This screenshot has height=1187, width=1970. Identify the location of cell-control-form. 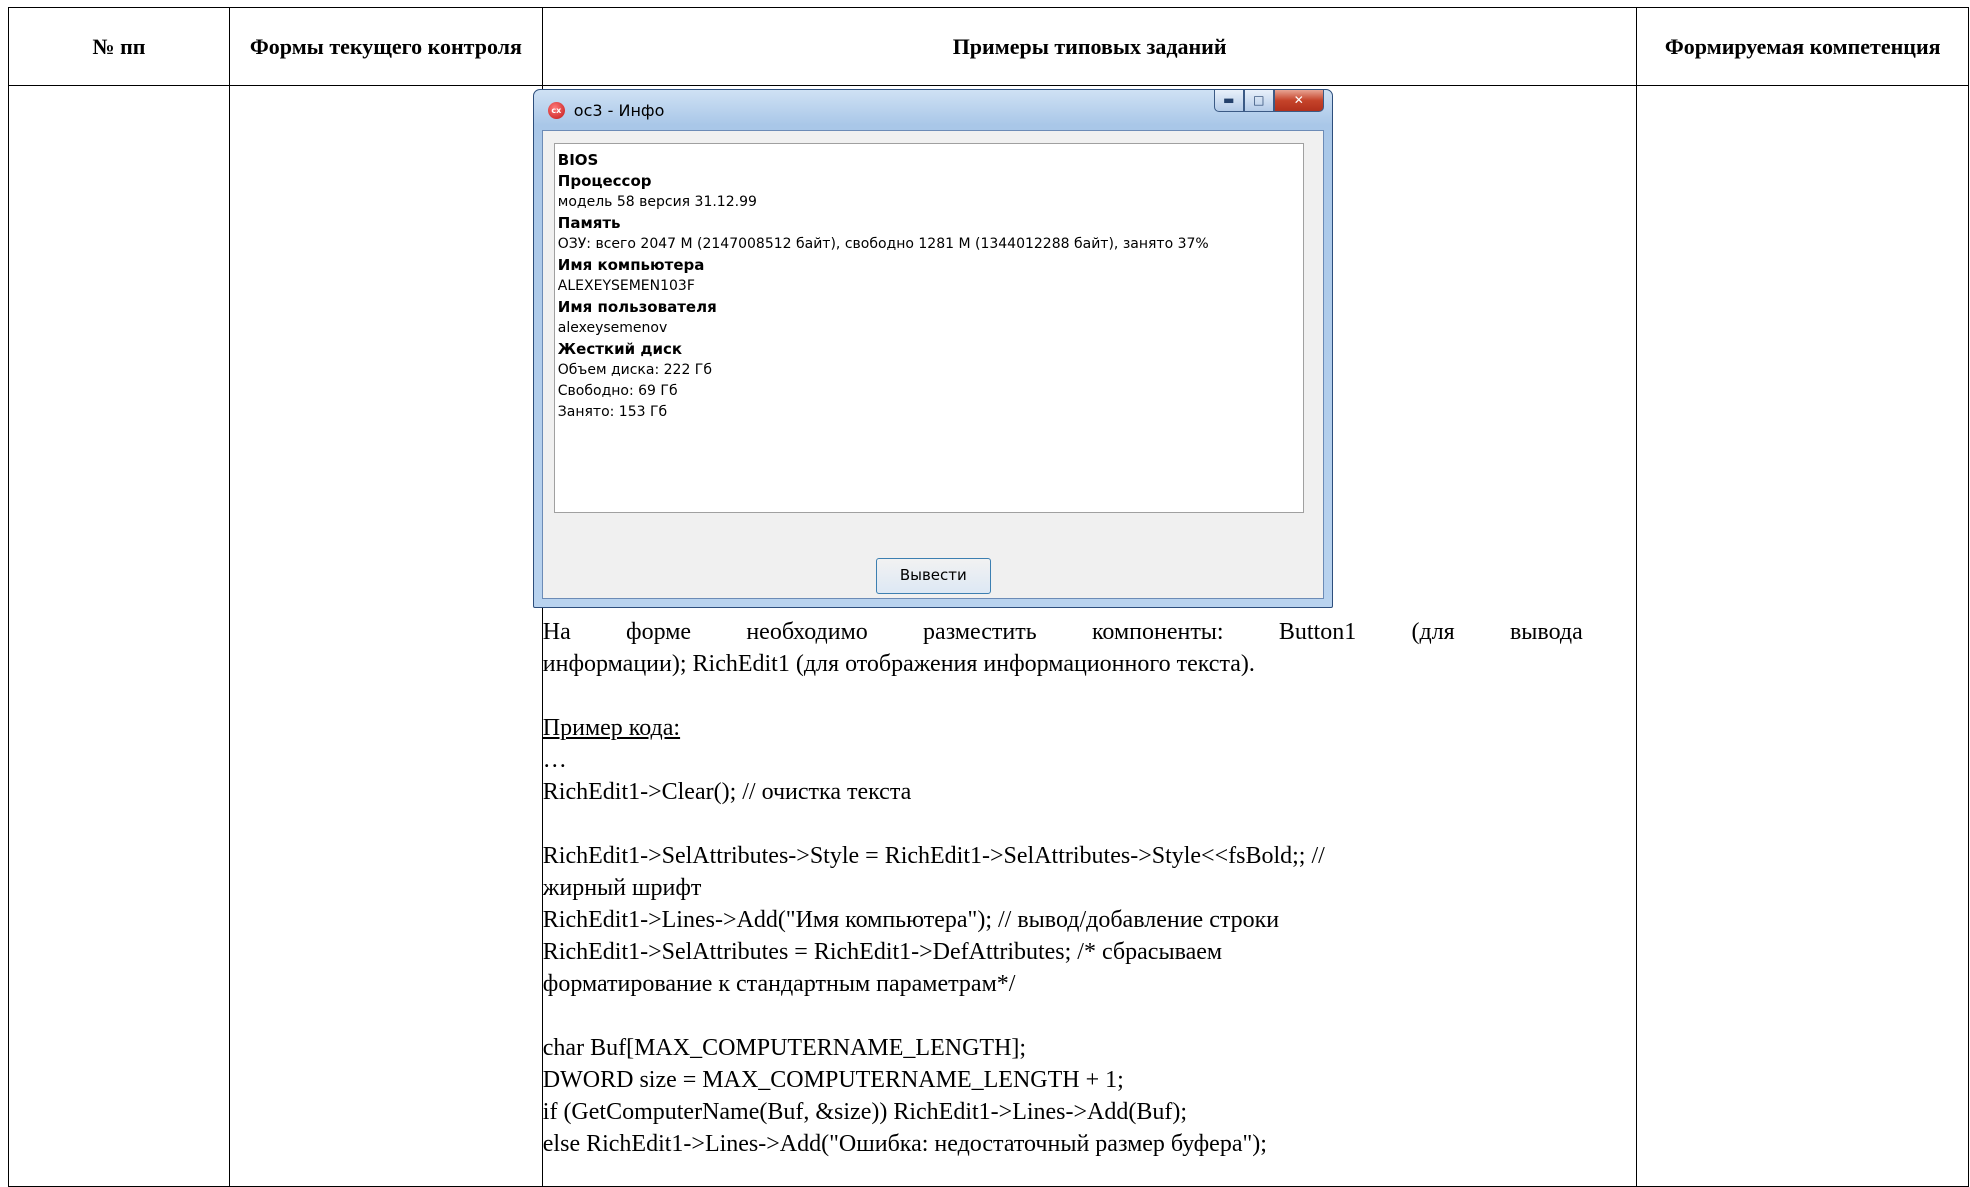
(386, 636).